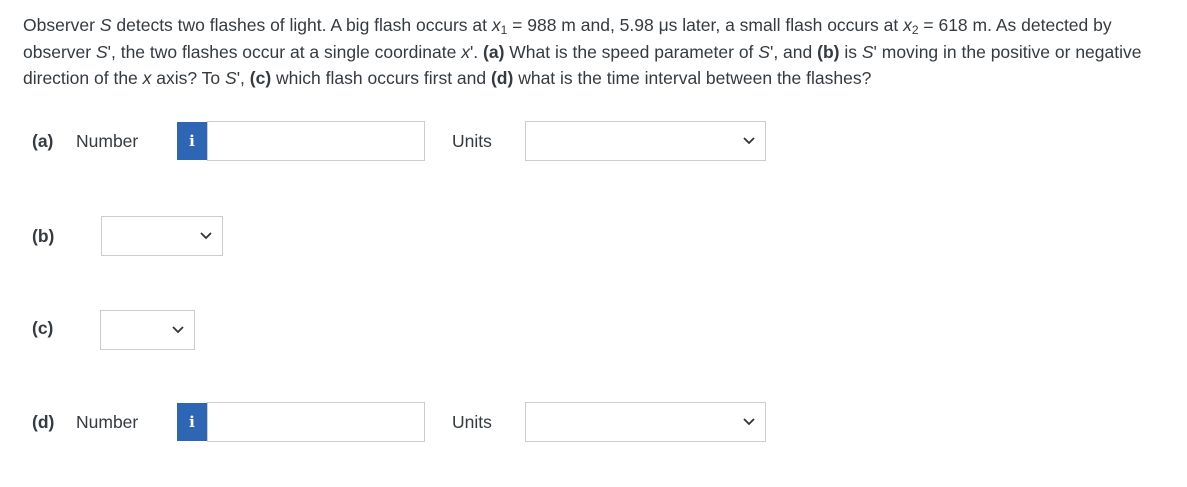 The width and height of the screenshot is (1187, 487). Describe the element at coordinates (316, 422) in the screenshot. I see `part-d-number-input` at that location.